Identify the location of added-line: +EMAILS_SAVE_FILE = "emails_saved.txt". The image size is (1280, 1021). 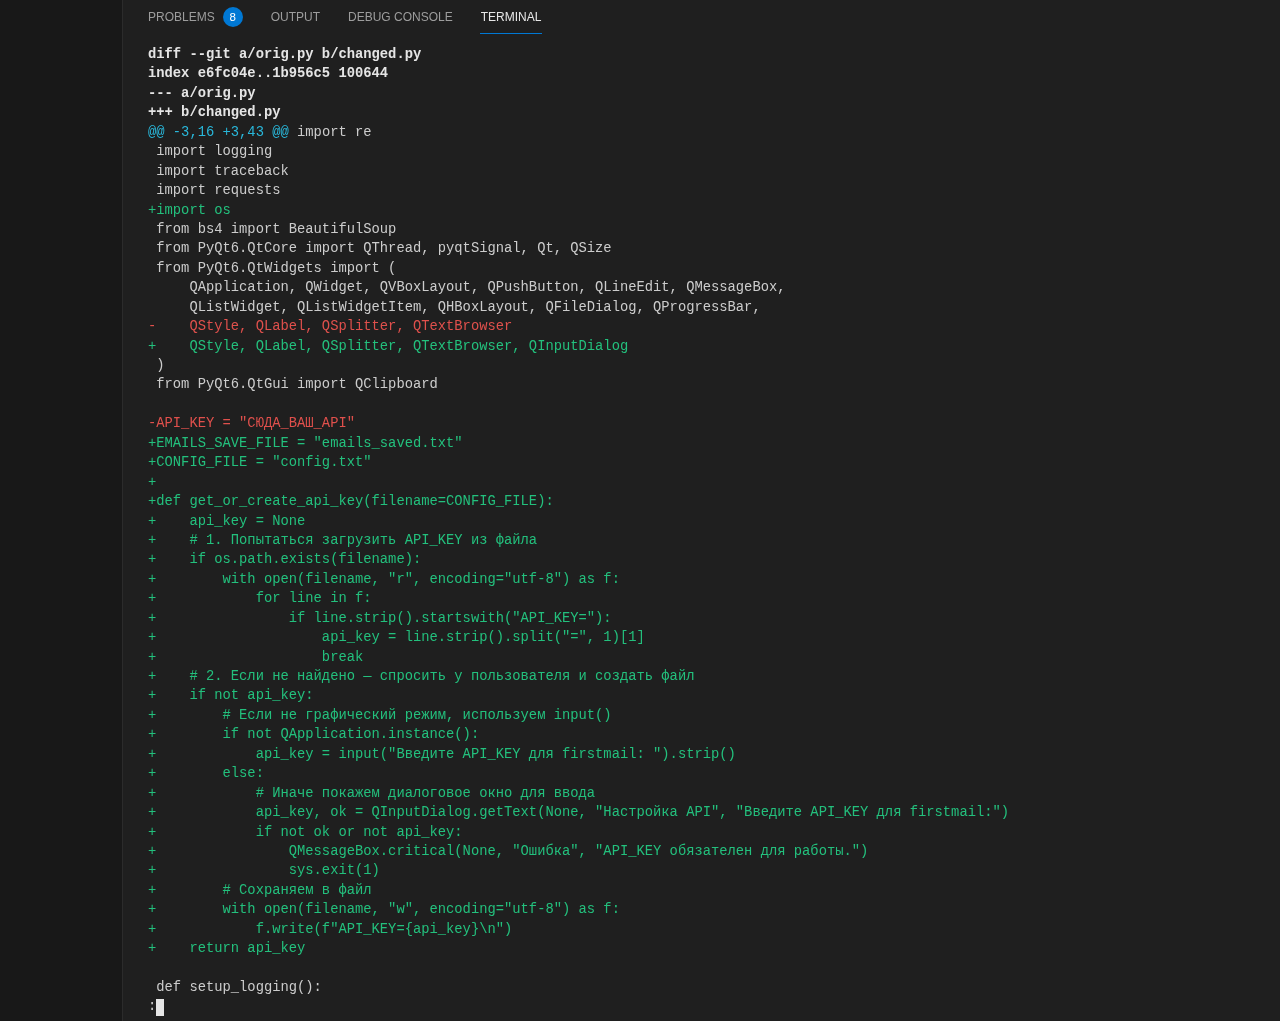
(306, 443).